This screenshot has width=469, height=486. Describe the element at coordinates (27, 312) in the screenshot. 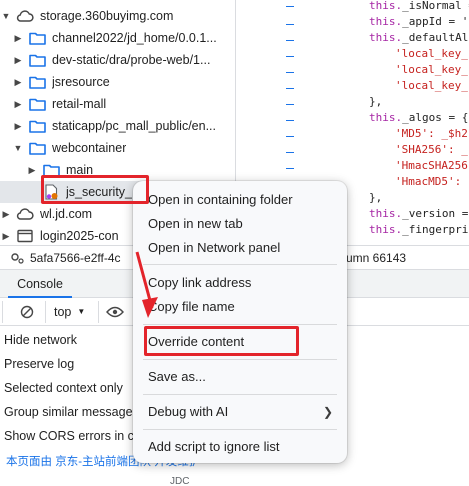

I see `clear-console-icon` at that location.